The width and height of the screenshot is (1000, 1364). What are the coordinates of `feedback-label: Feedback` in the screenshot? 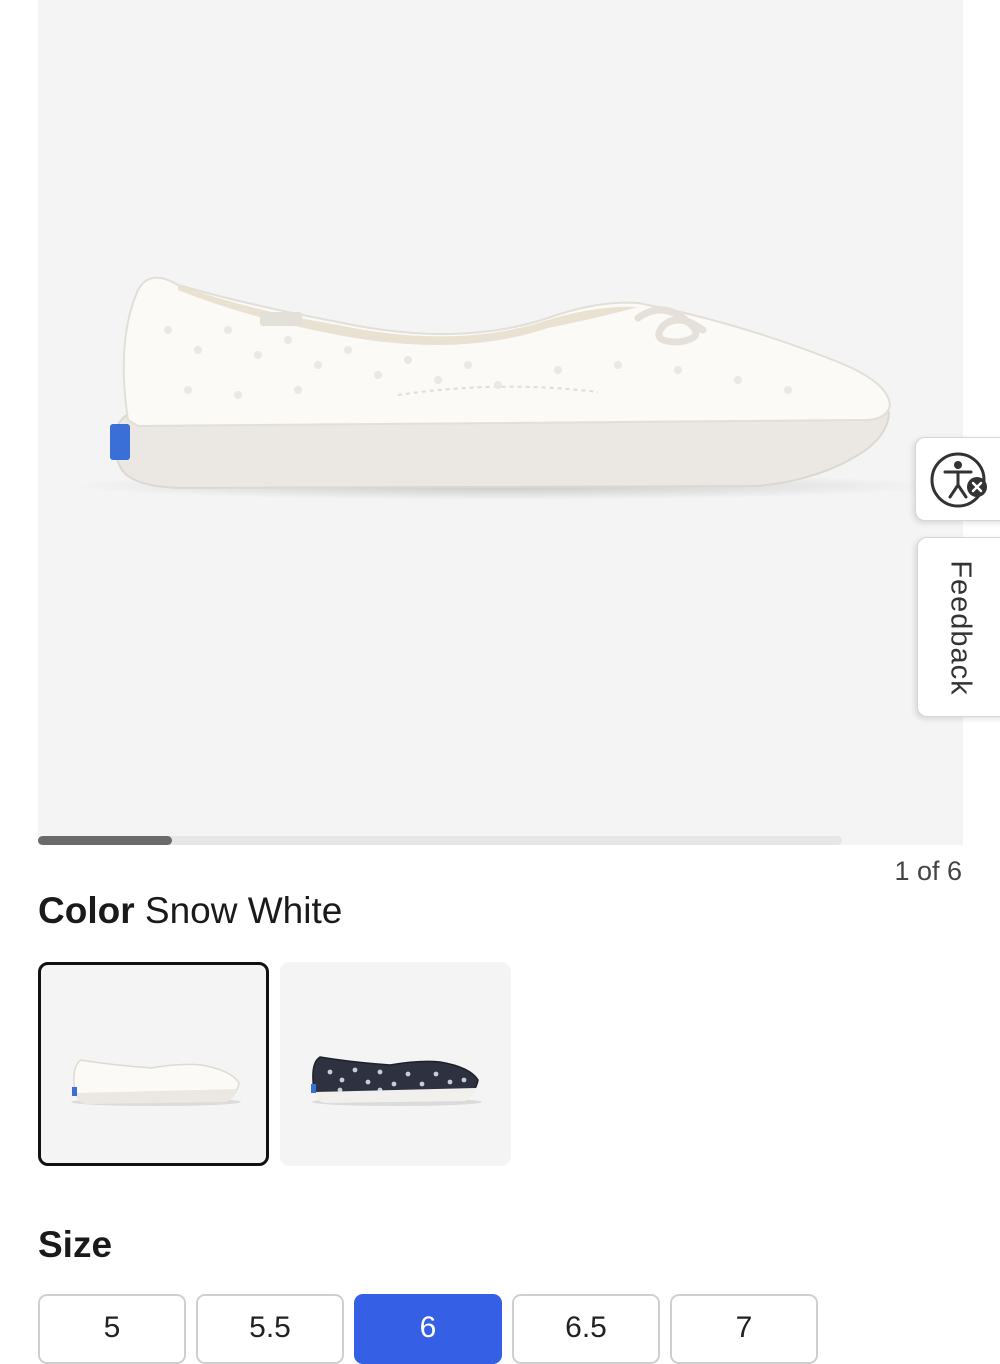 It's located at (960, 628).